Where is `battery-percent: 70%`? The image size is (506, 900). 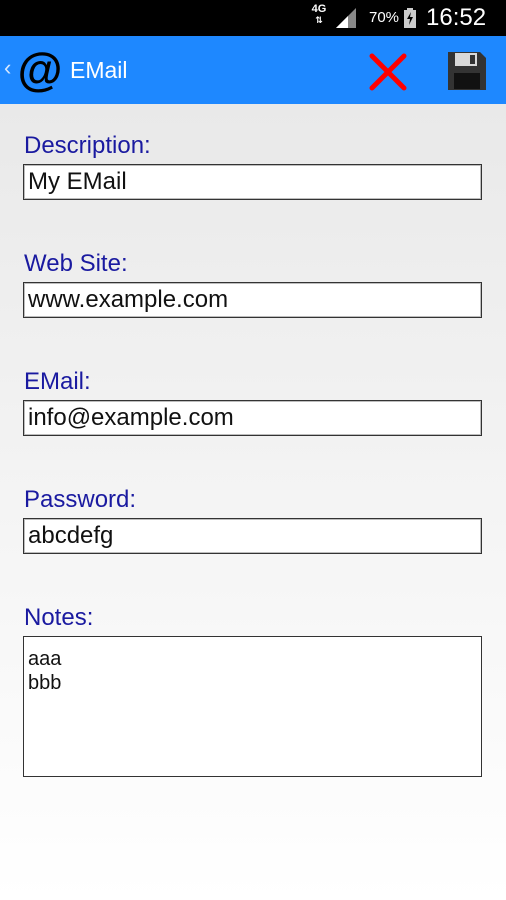 battery-percent: 70% is located at coordinates (384, 17).